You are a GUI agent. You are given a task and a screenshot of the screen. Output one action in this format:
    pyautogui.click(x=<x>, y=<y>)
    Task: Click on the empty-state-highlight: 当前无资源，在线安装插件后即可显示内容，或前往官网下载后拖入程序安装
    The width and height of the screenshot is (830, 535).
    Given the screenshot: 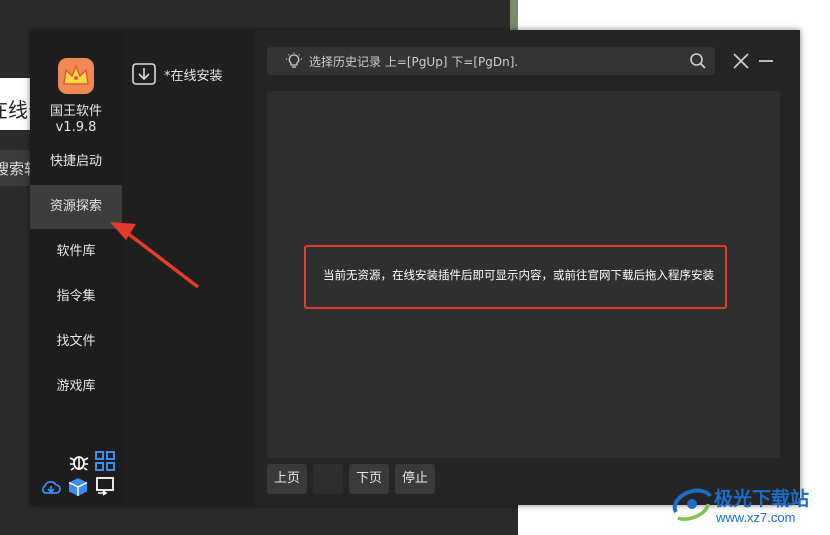 What is the action you would take?
    pyautogui.click(x=515, y=277)
    